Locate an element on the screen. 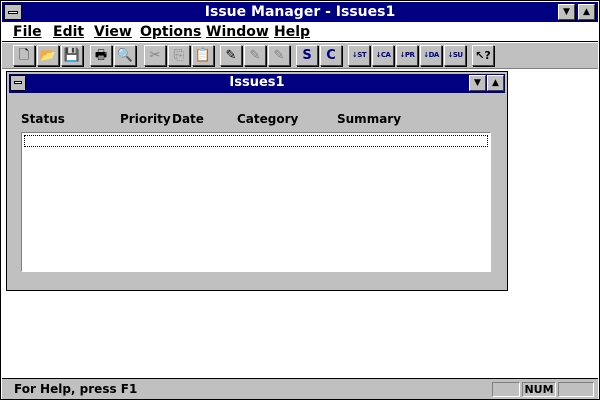 The width and height of the screenshot is (600, 400). edit-issue-icon: ✎ is located at coordinates (255, 55).